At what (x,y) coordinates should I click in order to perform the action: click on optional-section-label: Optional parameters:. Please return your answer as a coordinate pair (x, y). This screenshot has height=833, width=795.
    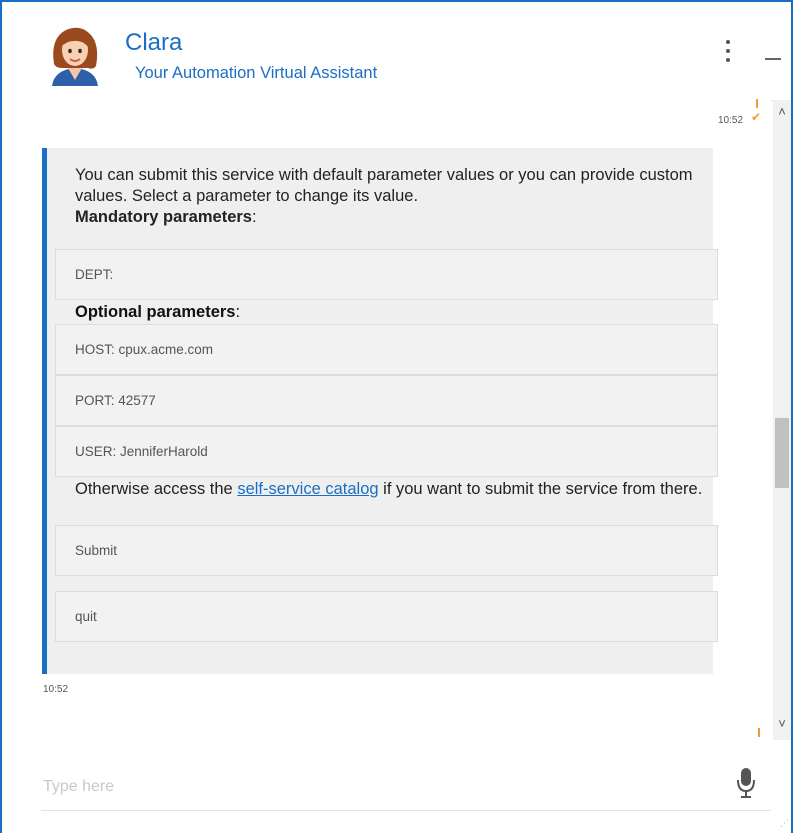
    Looking at the image, I should click on (157, 312).